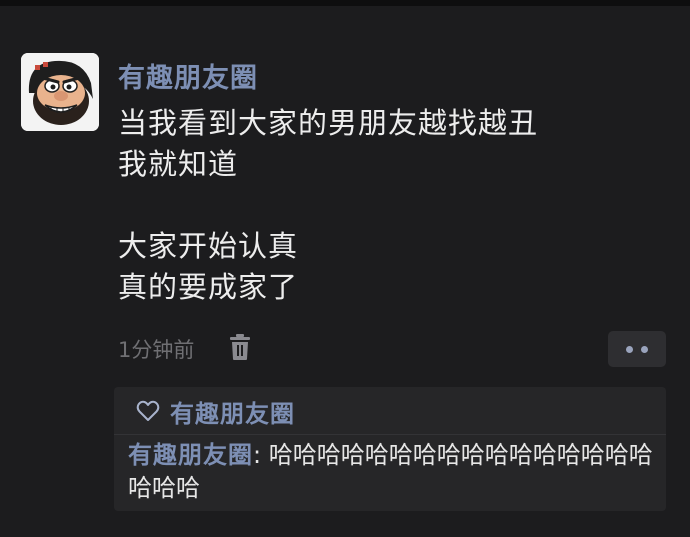 Image resolution: width=690 pixels, height=537 pixels. Describe the element at coordinates (393, 472) in the screenshot. I see `comment-item: 有趣朋友圈: 哈哈哈哈哈哈哈哈哈哈哈哈哈哈哈哈哈哈哈` at that location.